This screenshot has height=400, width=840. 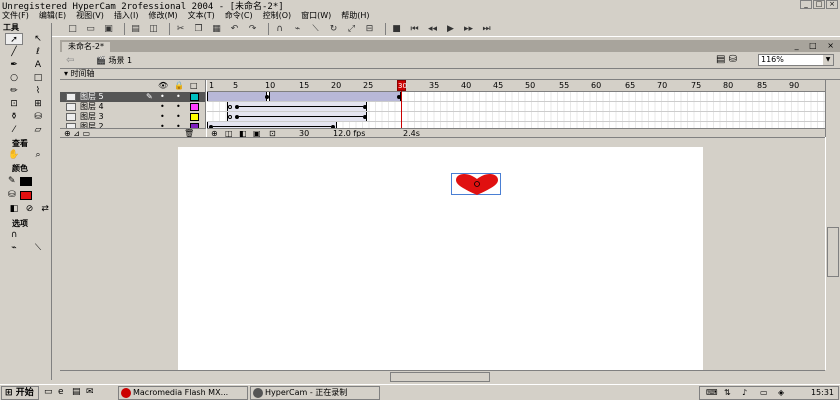 I want to click on arrow-tool-icon: ➚, so click(x=14, y=39).